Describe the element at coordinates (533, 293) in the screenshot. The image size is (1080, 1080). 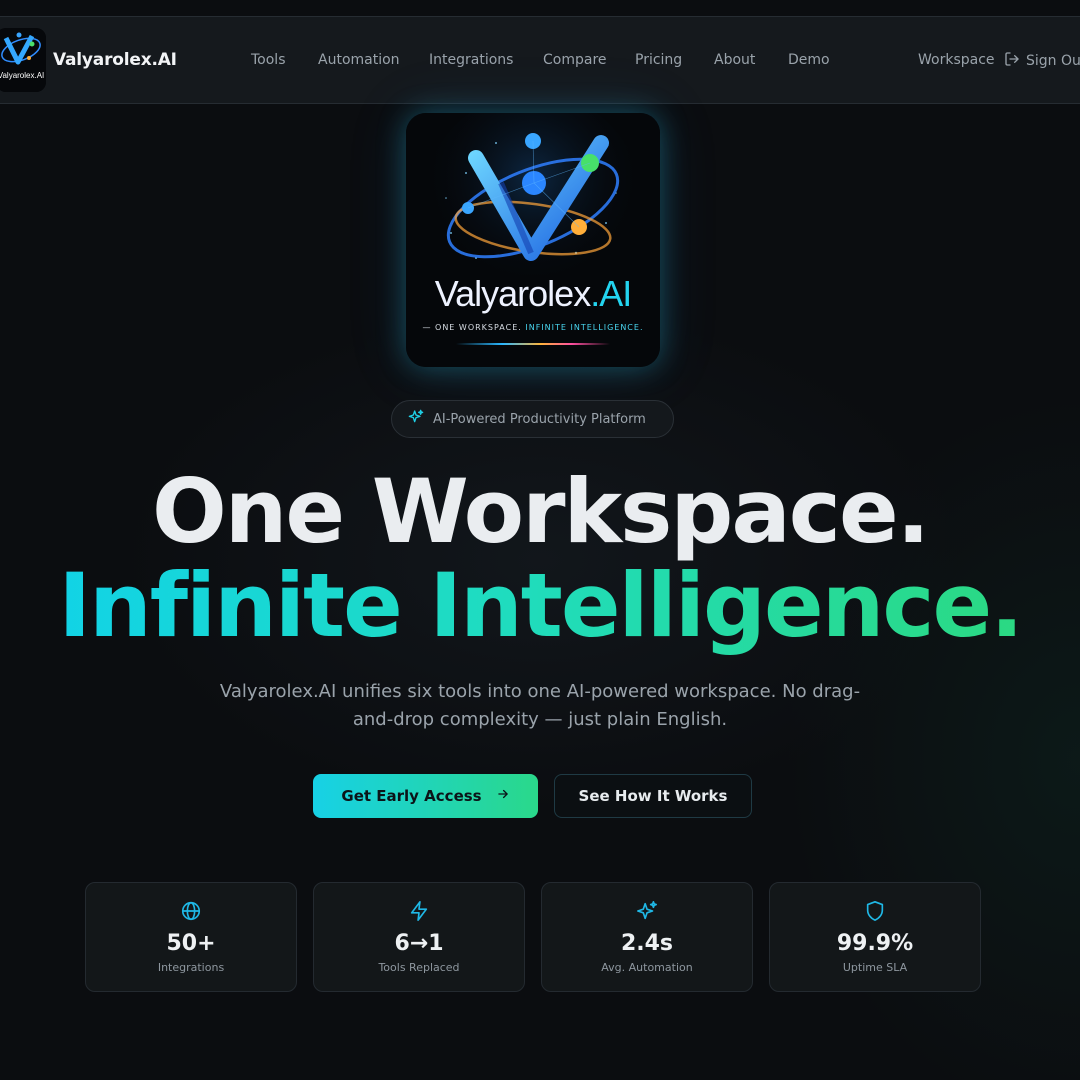
I see `hero-logo-wordmark: Valyarolex.AI` at that location.